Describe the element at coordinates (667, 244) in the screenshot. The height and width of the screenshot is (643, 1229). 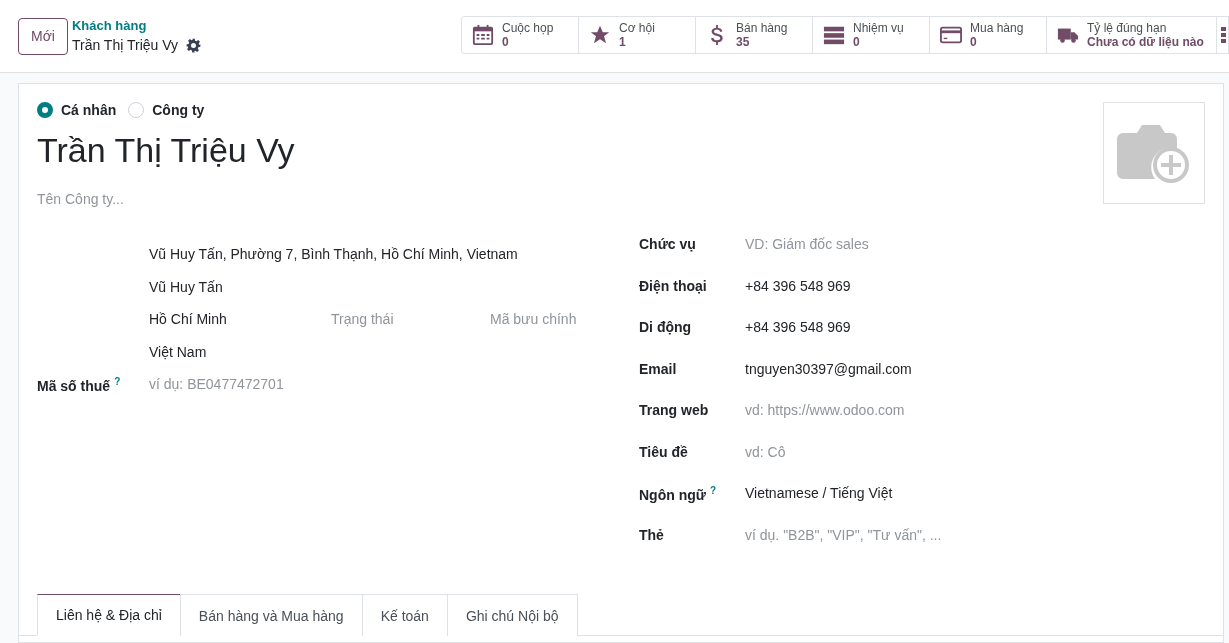
I see `field-label: Chức vụ` at that location.